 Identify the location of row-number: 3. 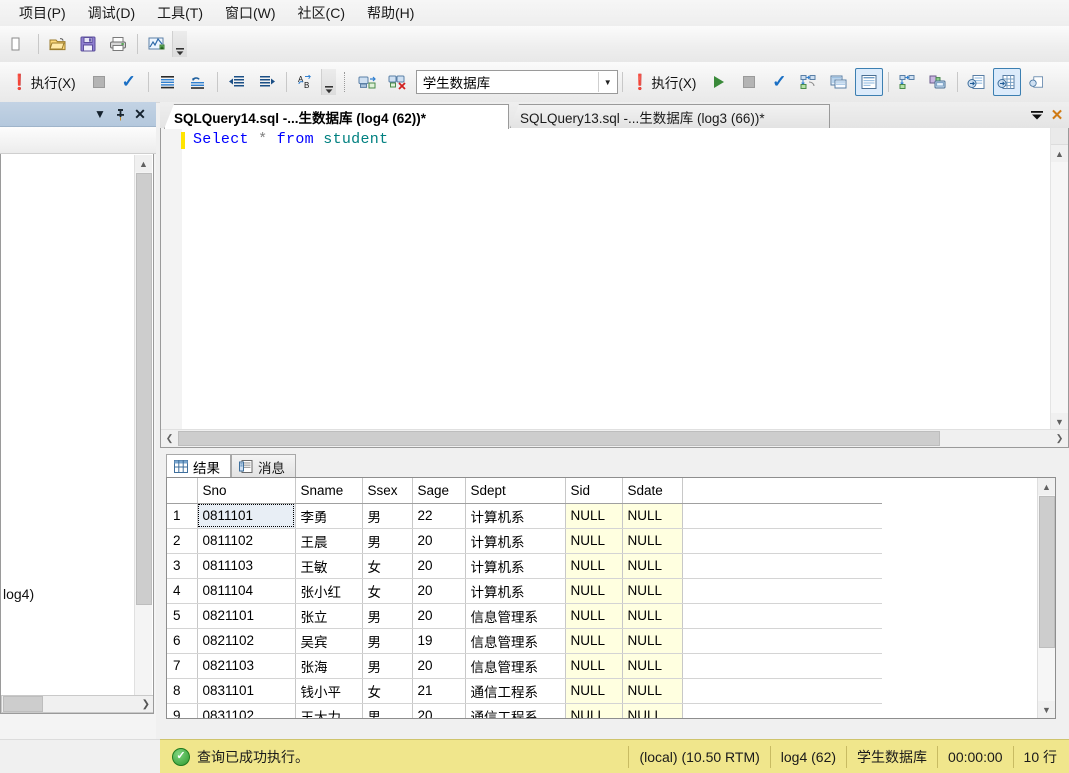
(182, 566).